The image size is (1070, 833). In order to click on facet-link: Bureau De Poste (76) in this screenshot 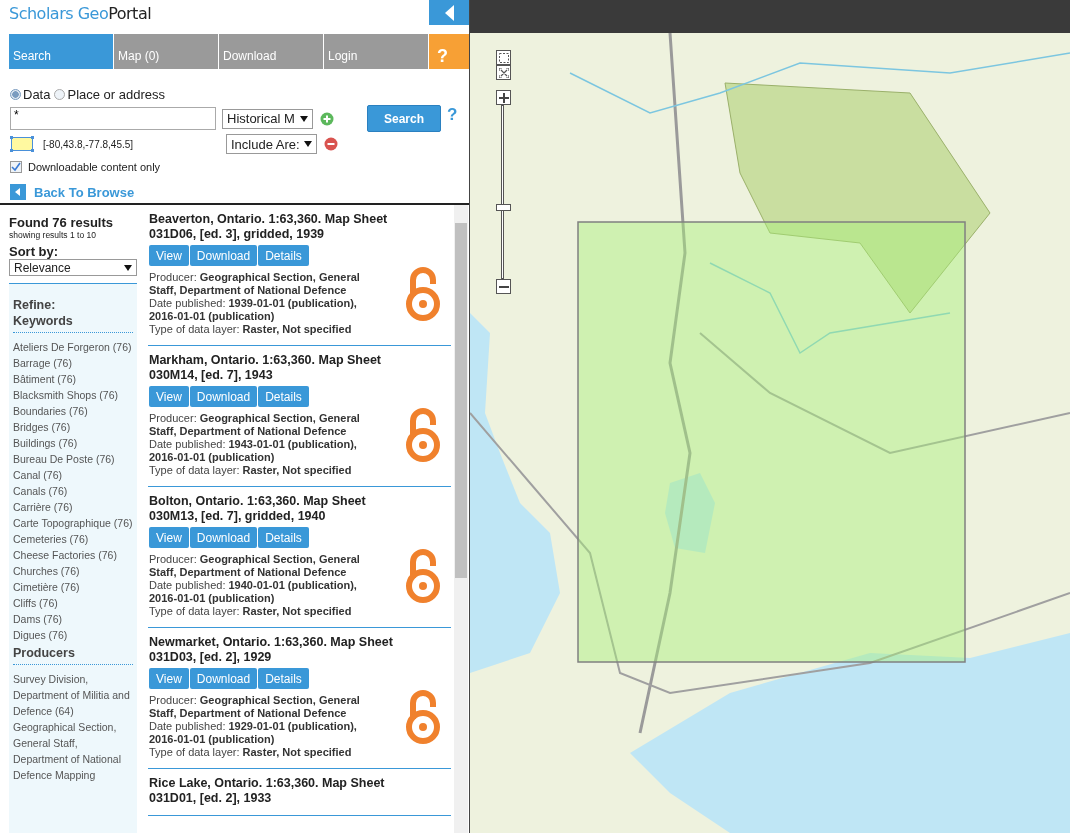, I will do `click(73, 459)`.